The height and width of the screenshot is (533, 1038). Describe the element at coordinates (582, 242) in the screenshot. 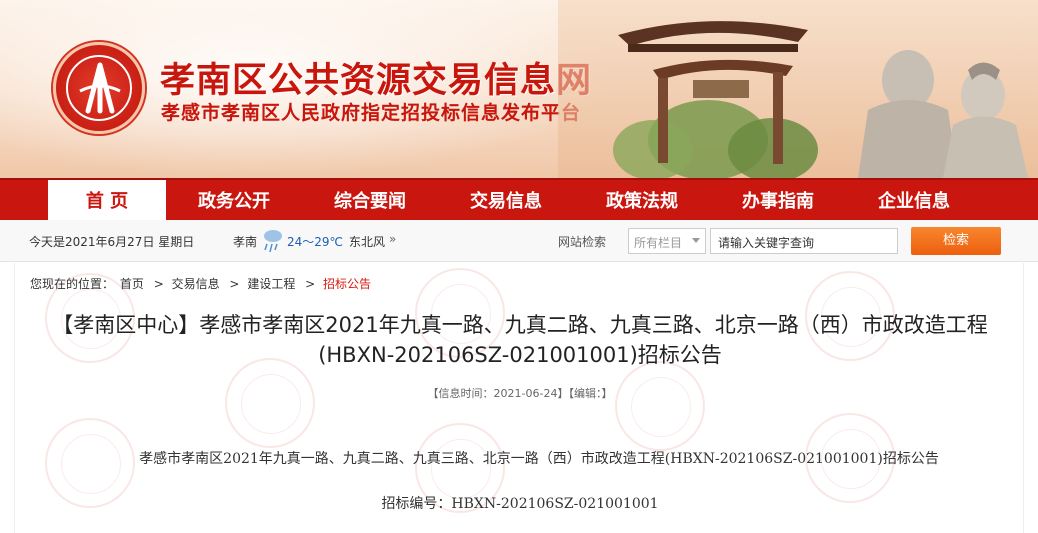

I see `search-label: 网站检索` at that location.